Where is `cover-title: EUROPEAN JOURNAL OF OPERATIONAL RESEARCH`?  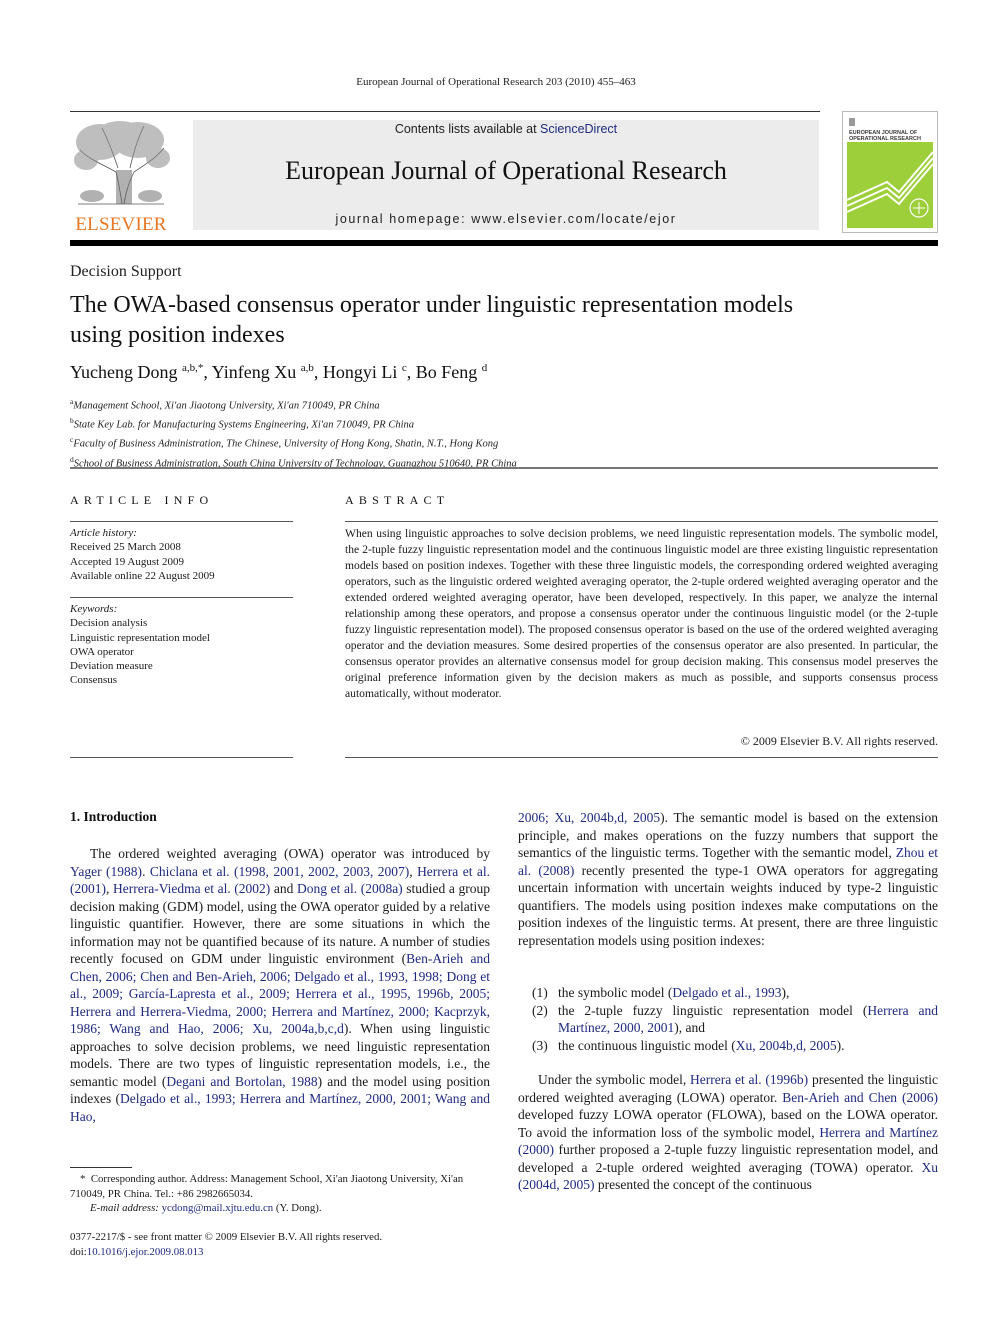
cover-title: EUROPEAN JOURNAL OF OPERATIONAL RESEARCH is located at coordinates (885, 136).